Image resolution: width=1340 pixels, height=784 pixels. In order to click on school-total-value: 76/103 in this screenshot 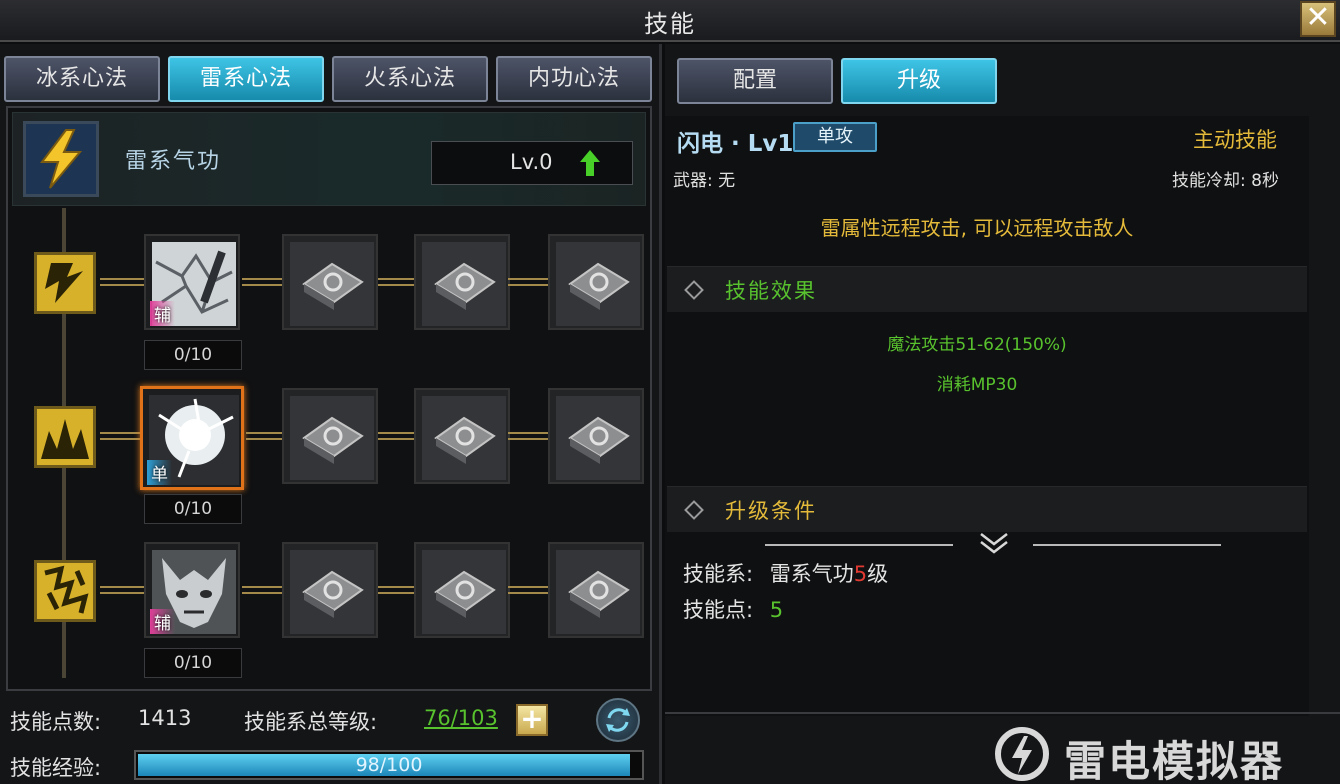, I will do `click(461, 718)`.